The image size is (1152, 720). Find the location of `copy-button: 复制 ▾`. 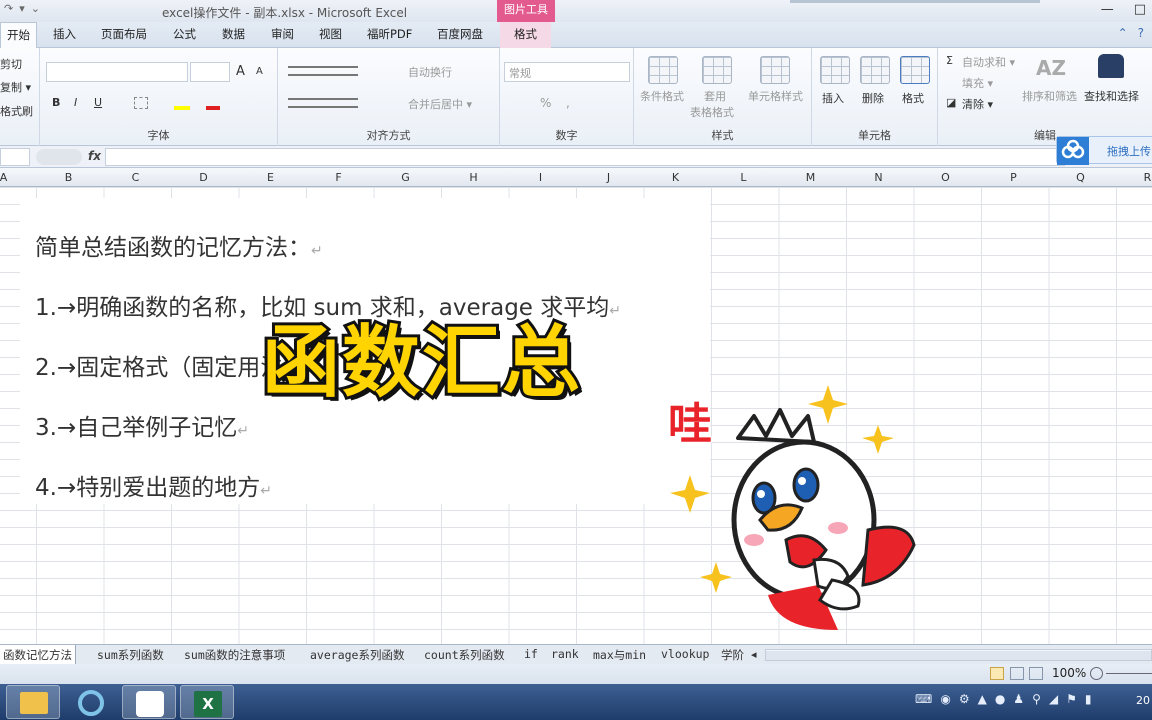

copy-button: 复制 ▾ is located at coordinates (15, 87).